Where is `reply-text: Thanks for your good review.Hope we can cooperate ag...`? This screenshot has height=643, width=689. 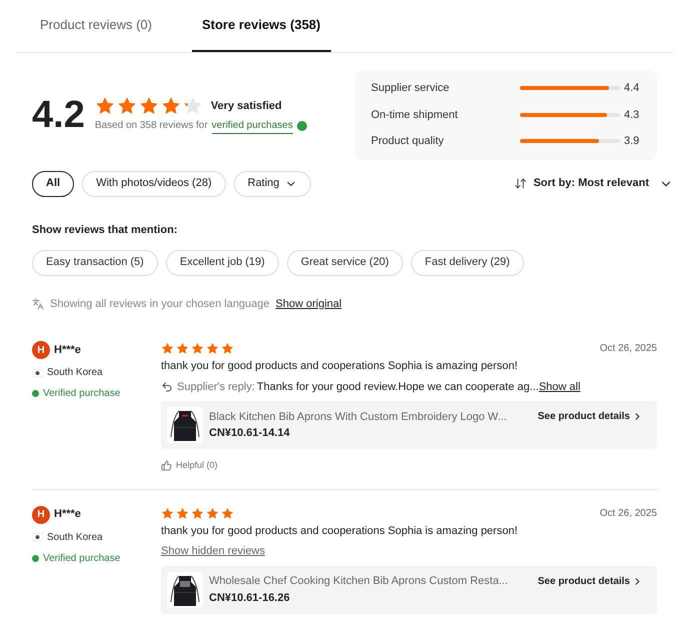 reply-text: Thanks for your good review.Hope we can cooperate ag... is located at coordinates (397, 387).